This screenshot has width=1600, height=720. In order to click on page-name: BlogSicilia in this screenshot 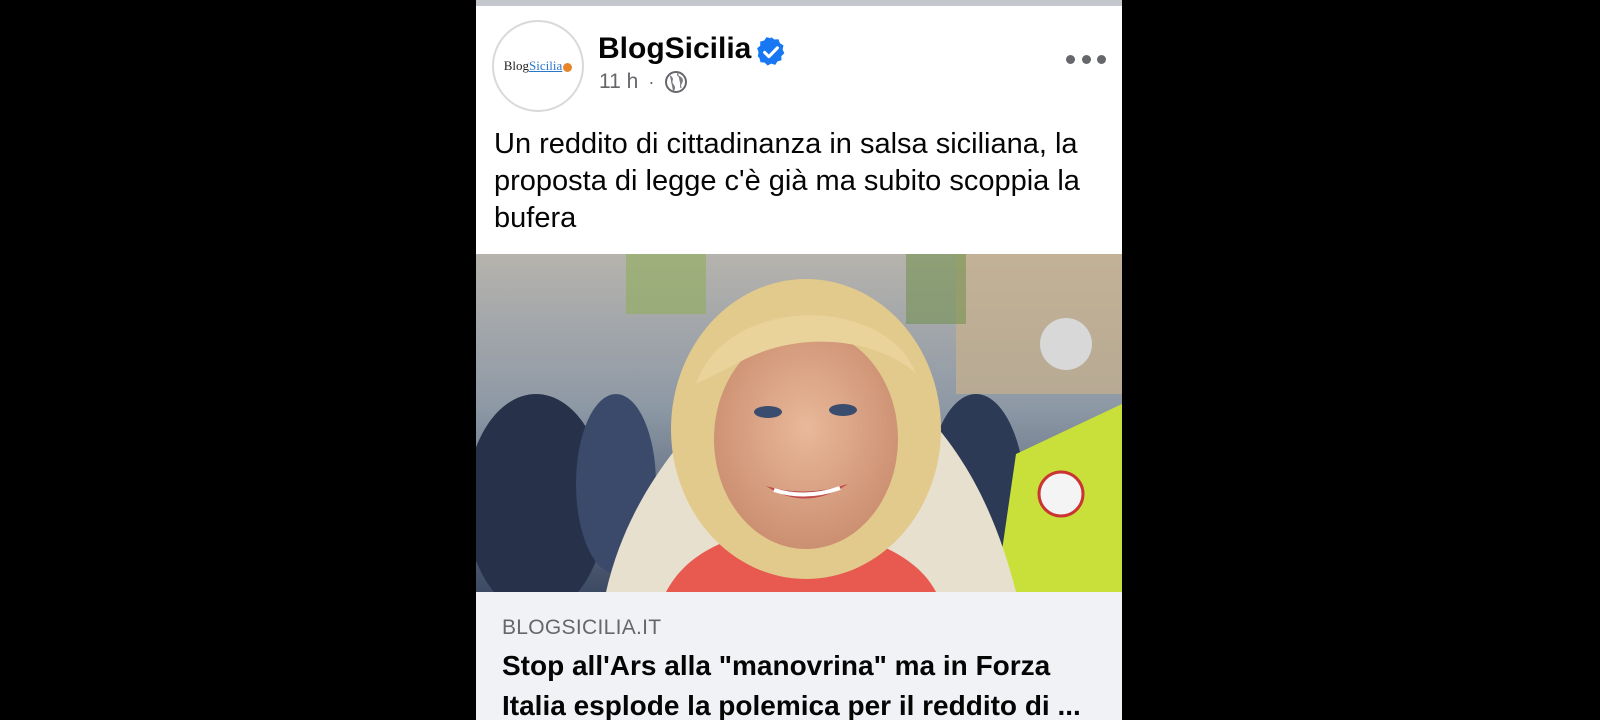, I will do `click(674, 49)`.